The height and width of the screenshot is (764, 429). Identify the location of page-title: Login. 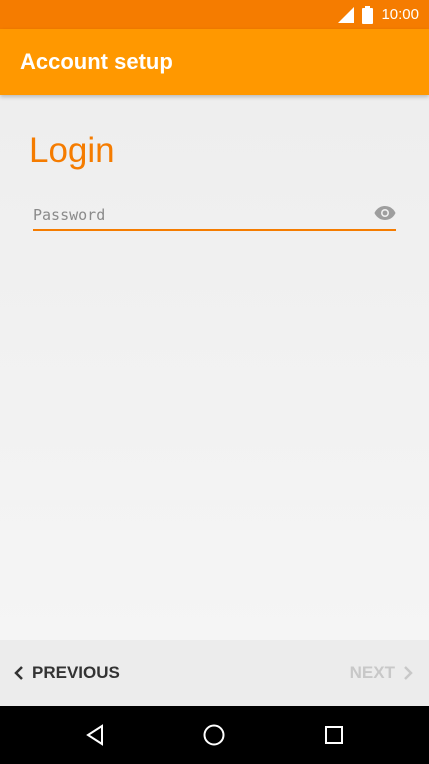
(72, 150).